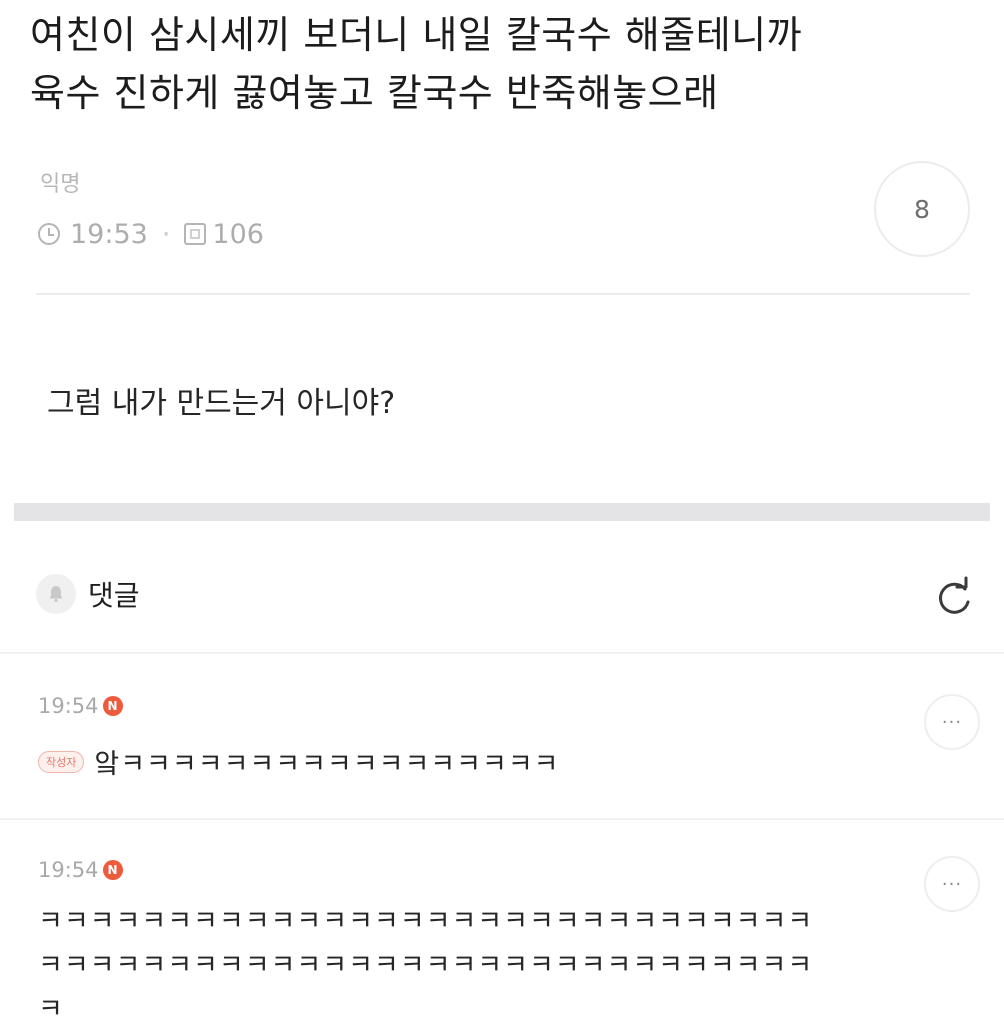  What do you see at coordinates (51, 1009) in the screenshot?
I see `comment-text-line: ㅋ` at bounding box center [51, 1009].